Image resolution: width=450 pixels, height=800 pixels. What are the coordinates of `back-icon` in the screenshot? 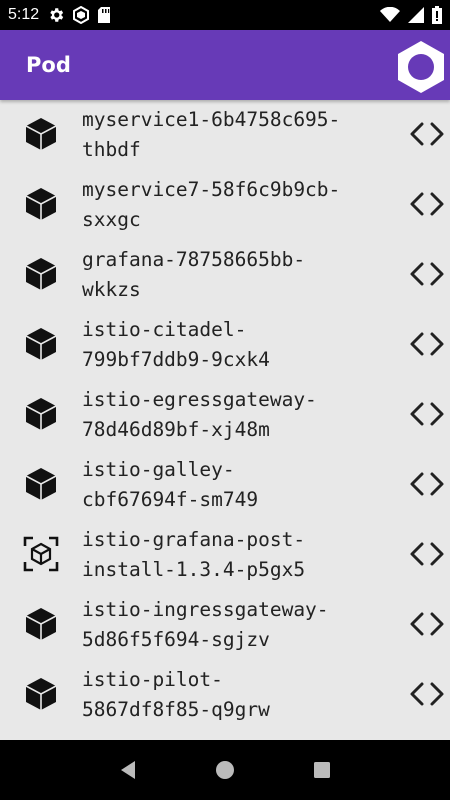 It's located at (128, 770).